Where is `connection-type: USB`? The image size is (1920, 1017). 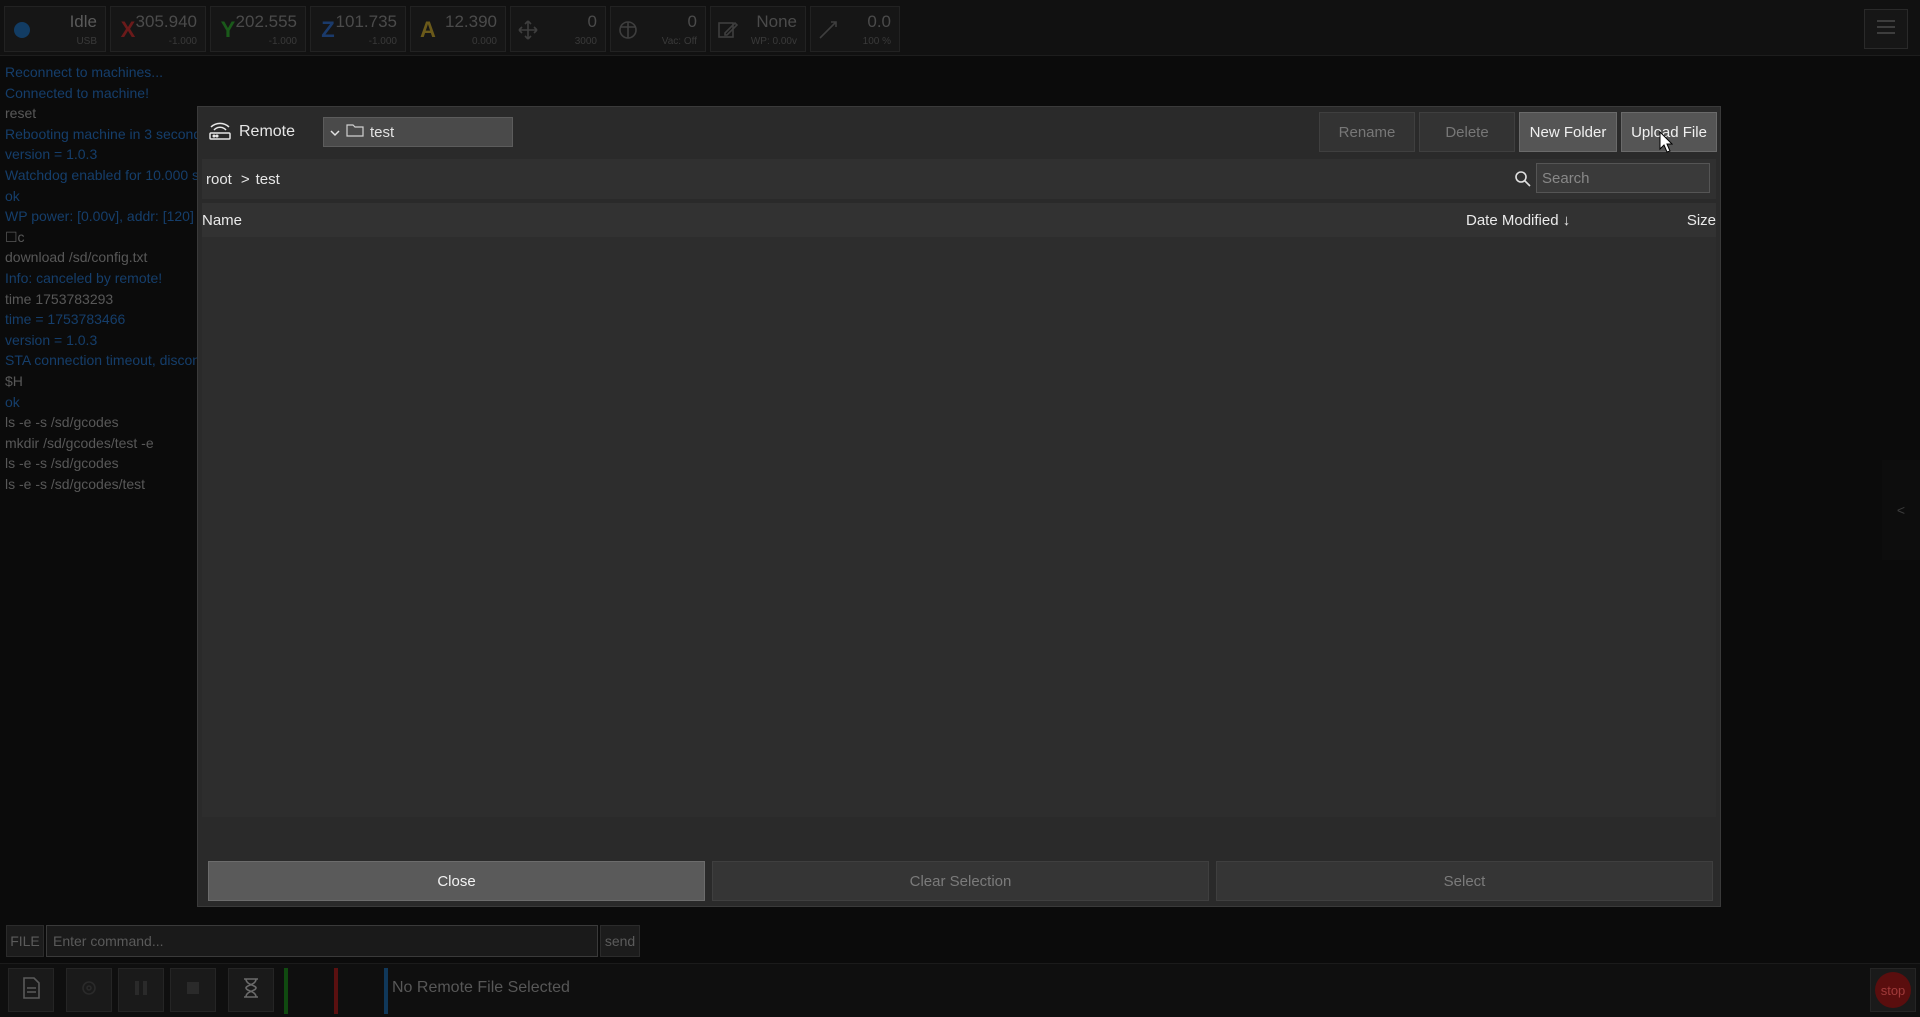 connection-type: USB is located at coordinates (86, 41).